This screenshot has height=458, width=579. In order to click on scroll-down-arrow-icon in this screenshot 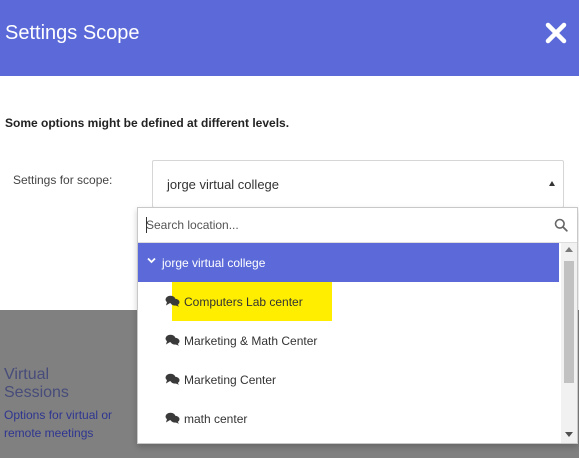, I will do `click(569, 434)`.